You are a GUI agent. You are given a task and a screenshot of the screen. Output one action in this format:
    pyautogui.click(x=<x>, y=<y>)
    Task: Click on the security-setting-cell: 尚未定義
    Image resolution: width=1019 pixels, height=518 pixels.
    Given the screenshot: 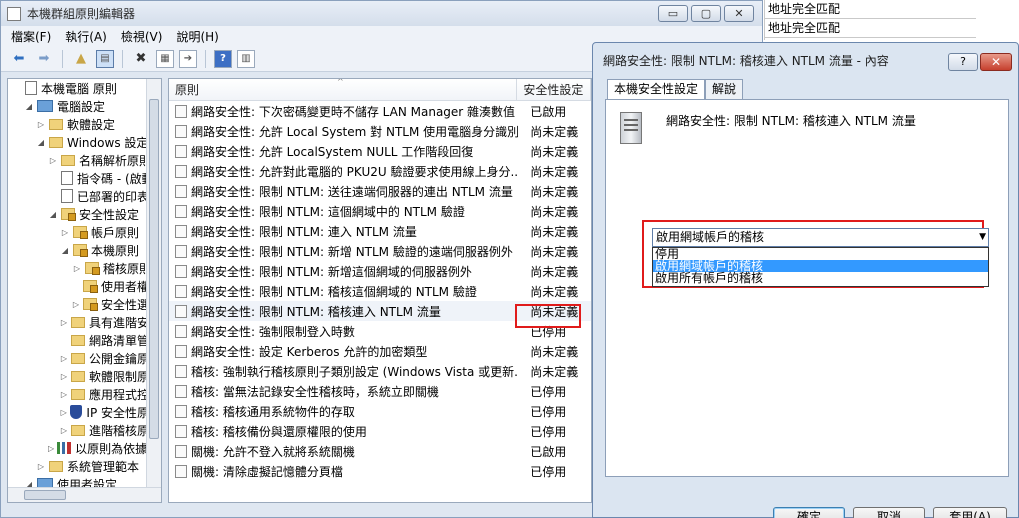 What is the action you would take?
    pyautogui.click(x=554, y=271)
    